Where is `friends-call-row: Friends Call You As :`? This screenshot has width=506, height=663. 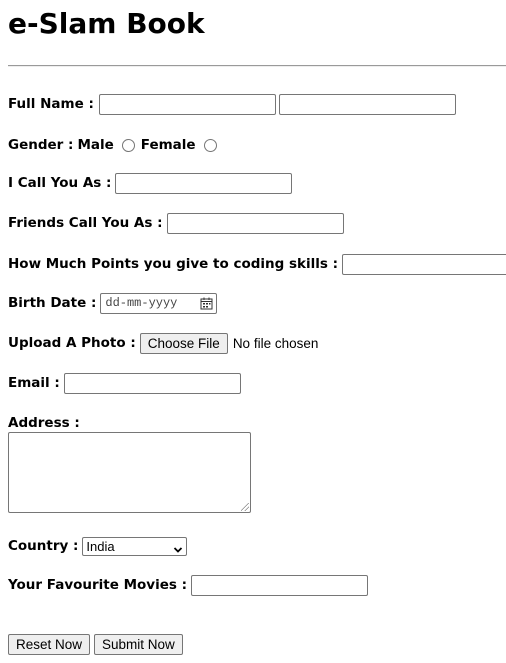 friends-call-row: Friends Call You As : is located at coordinates (176, 223).